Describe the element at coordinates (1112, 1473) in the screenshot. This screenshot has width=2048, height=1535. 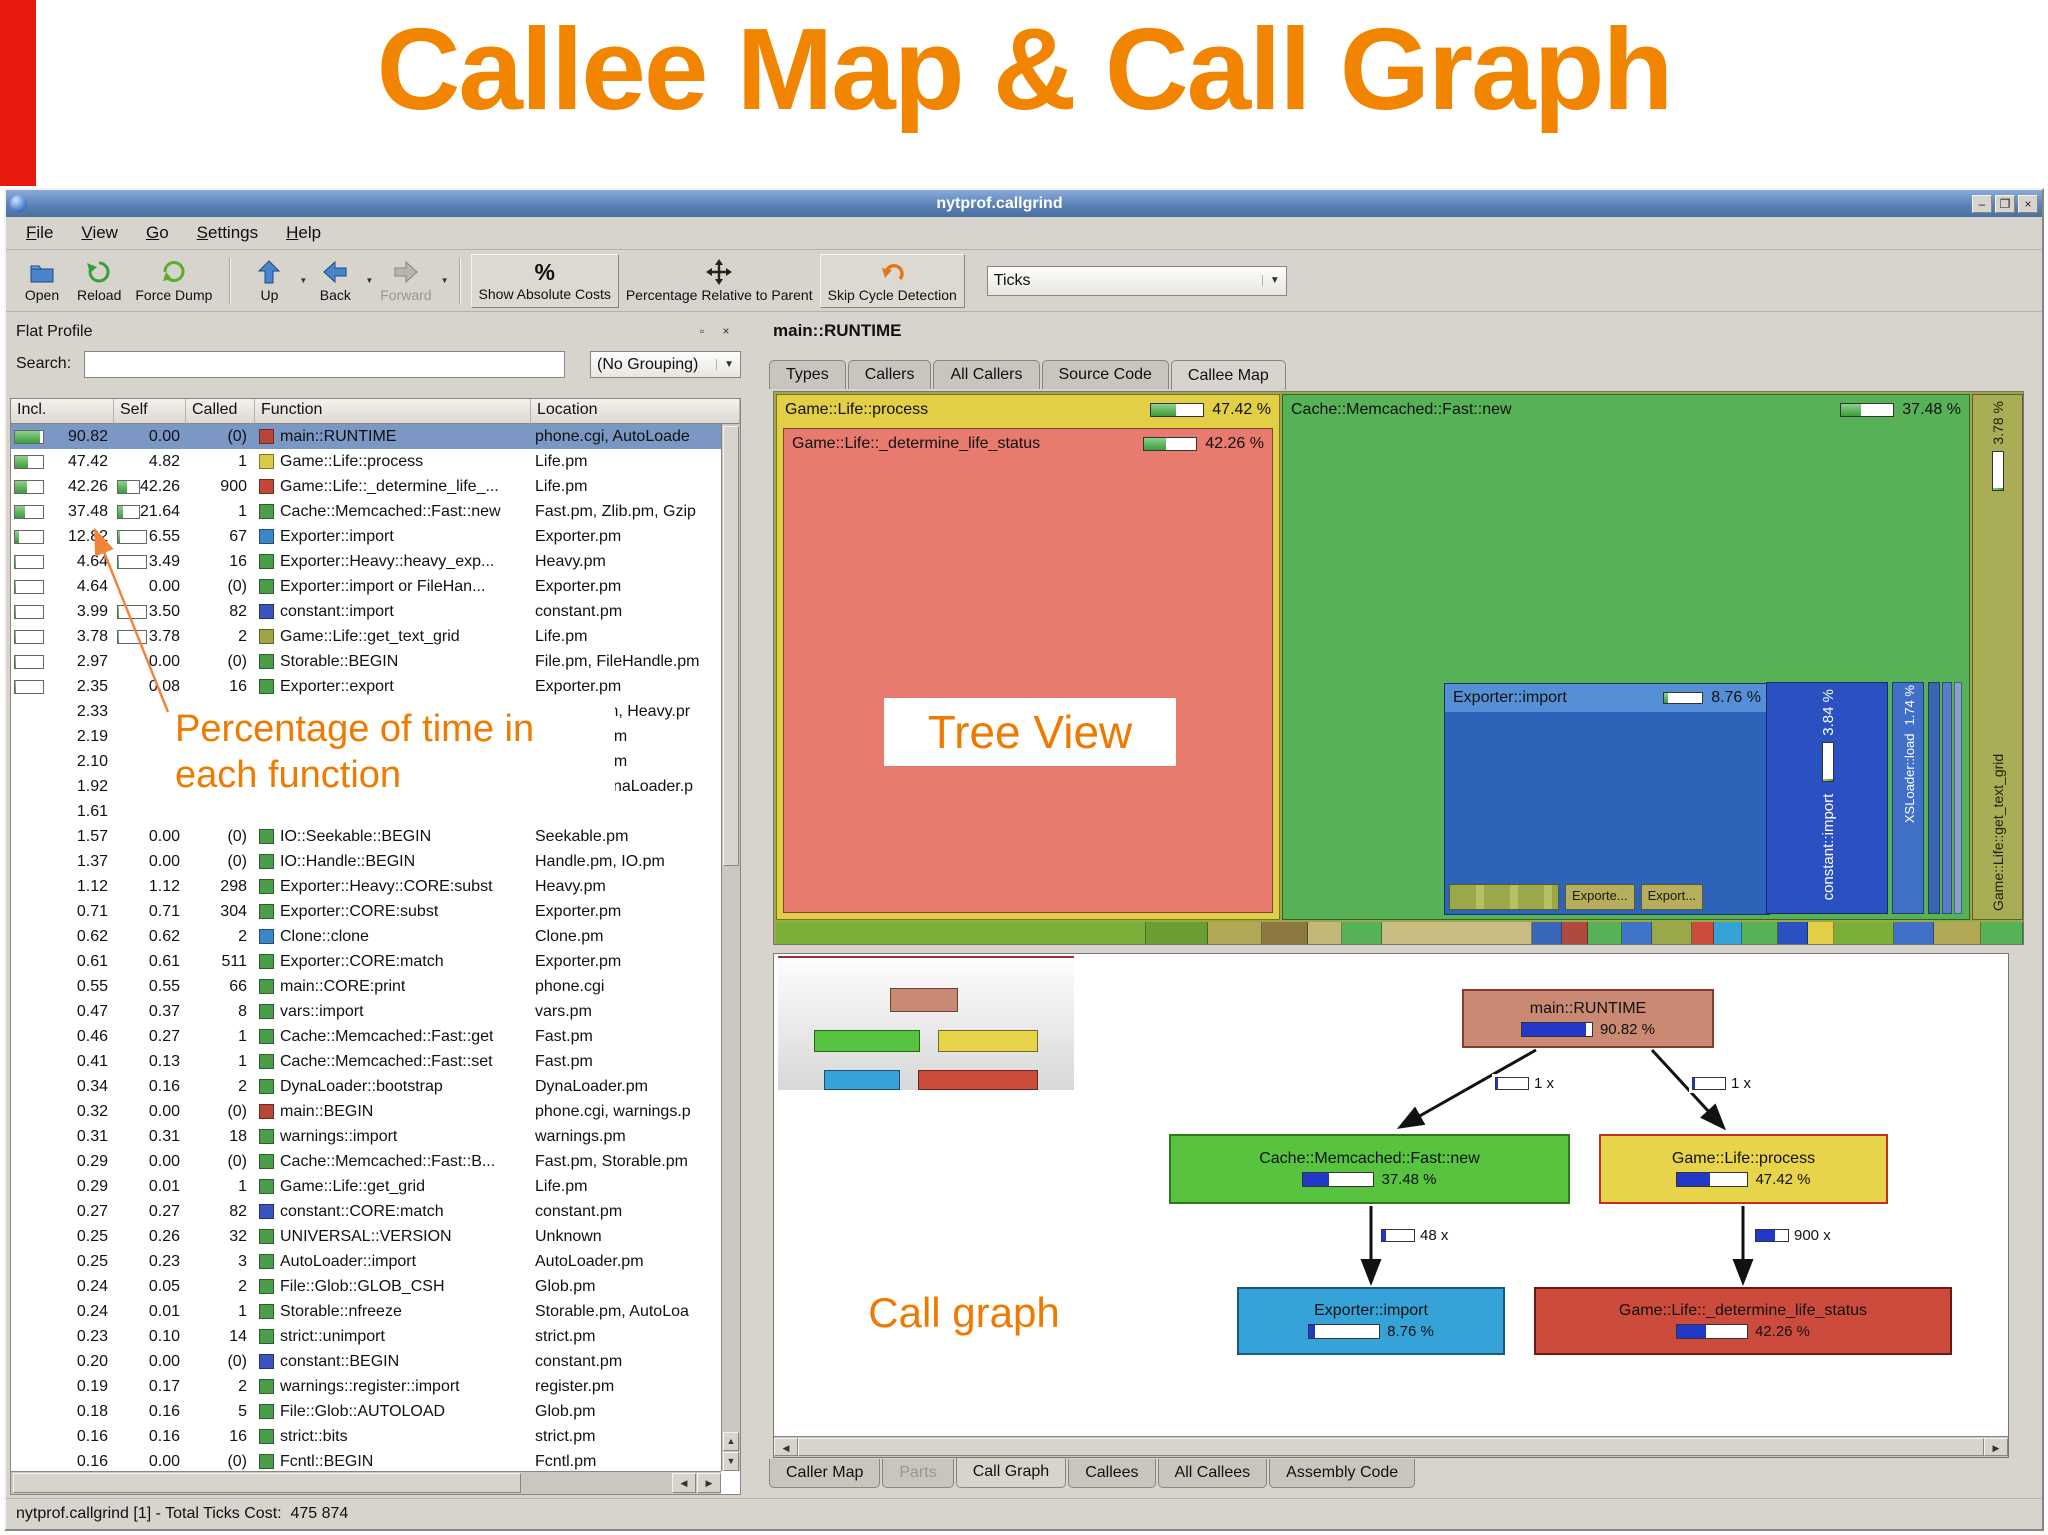
I see `tab-callees: Callees` at that location.